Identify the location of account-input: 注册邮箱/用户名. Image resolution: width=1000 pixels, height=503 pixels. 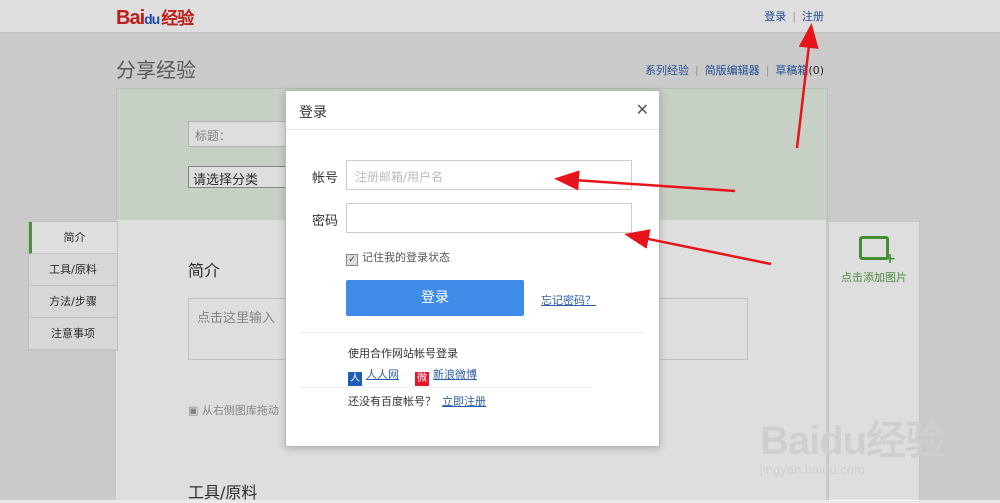
(489, 175).